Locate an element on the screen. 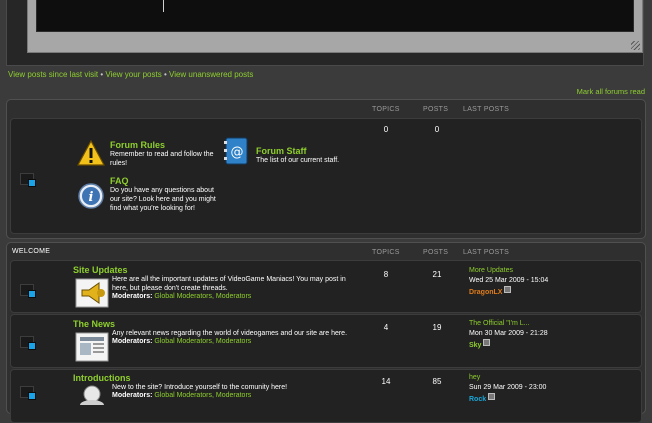 Image resolution: width=652 pixels, height=423 pixels. last-post-title-link: More Updates is located at coordinates (508, 271).